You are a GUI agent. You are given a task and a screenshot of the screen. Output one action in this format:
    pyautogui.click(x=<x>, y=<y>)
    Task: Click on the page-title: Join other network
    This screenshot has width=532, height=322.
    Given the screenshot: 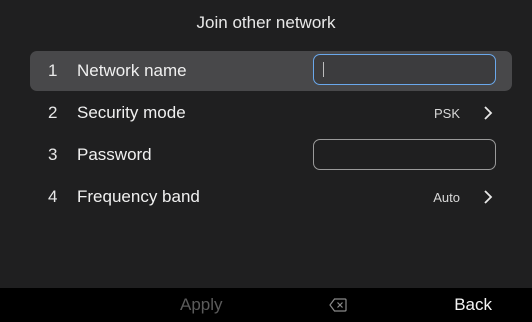 What is the action you would take?
    pyautogui.click(x=266, y=22)
    